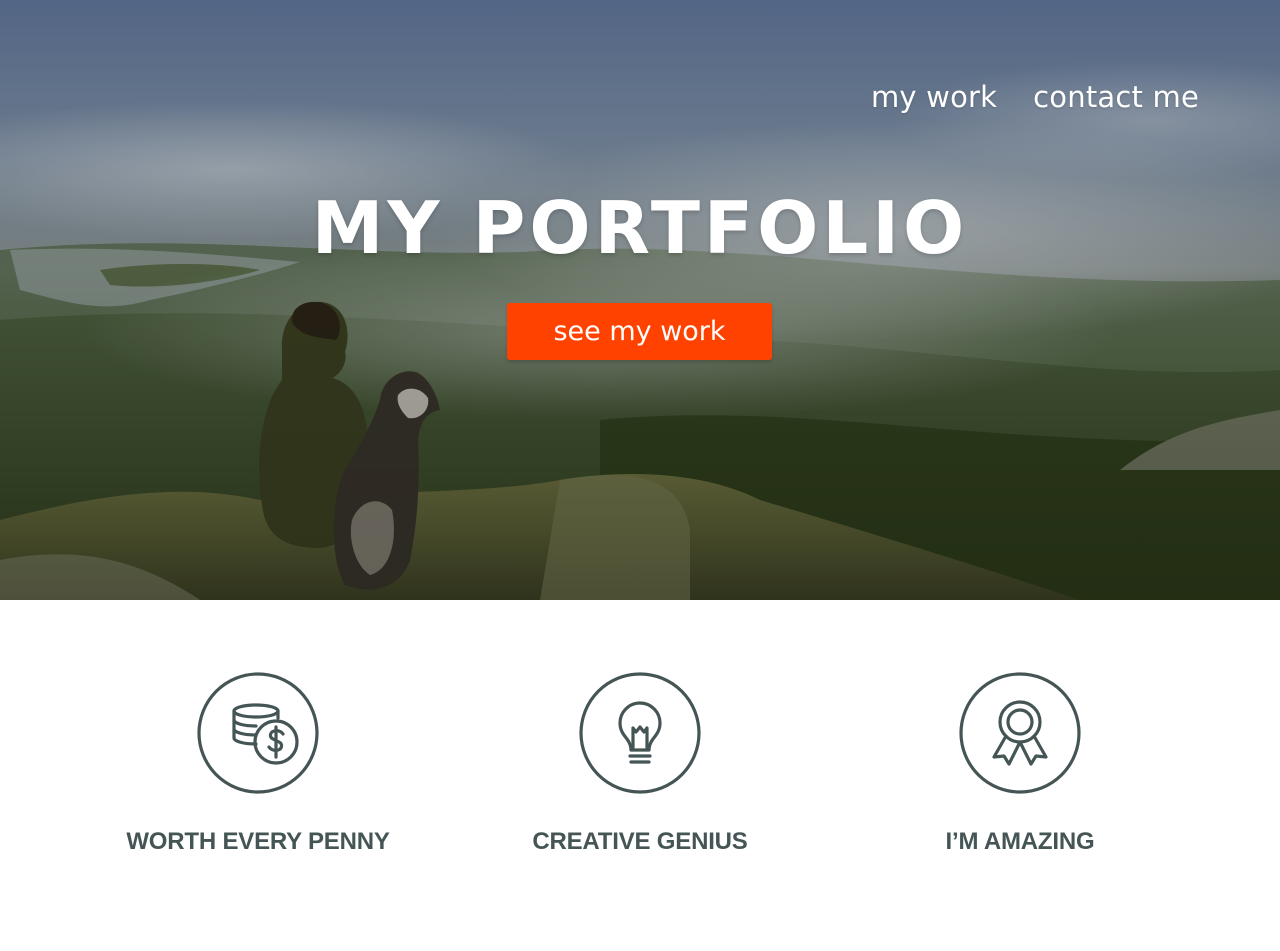 The height and width of the screenshot is (951, 1280). What do you see at coordinates (258, 841) in the screenshot?
I see `feature-label: WORTH EVERY PENNY` at bounding box center [258, 841].